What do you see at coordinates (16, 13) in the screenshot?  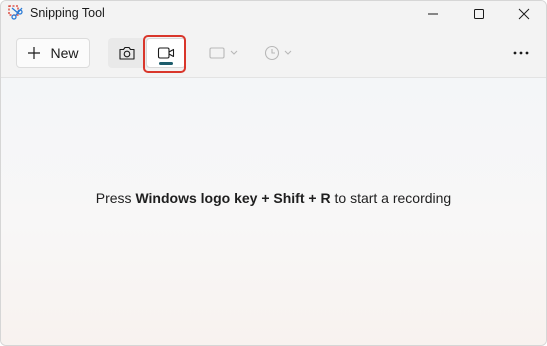 I see `snipping-tool-icon` at bounding box center [16, 13].